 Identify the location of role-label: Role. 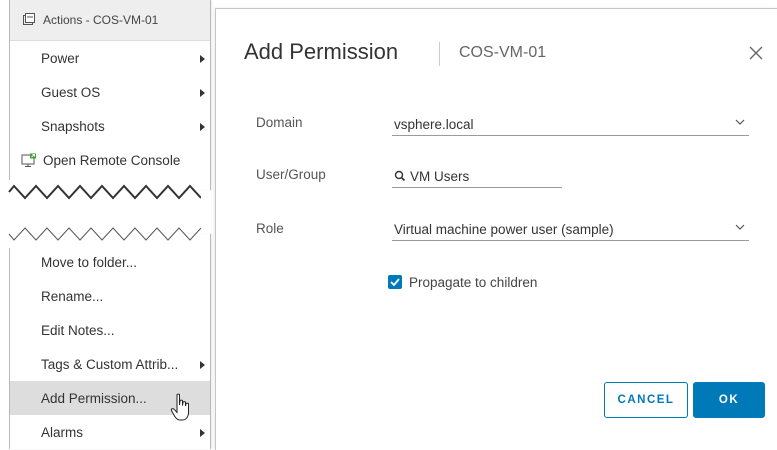
(270, 228).